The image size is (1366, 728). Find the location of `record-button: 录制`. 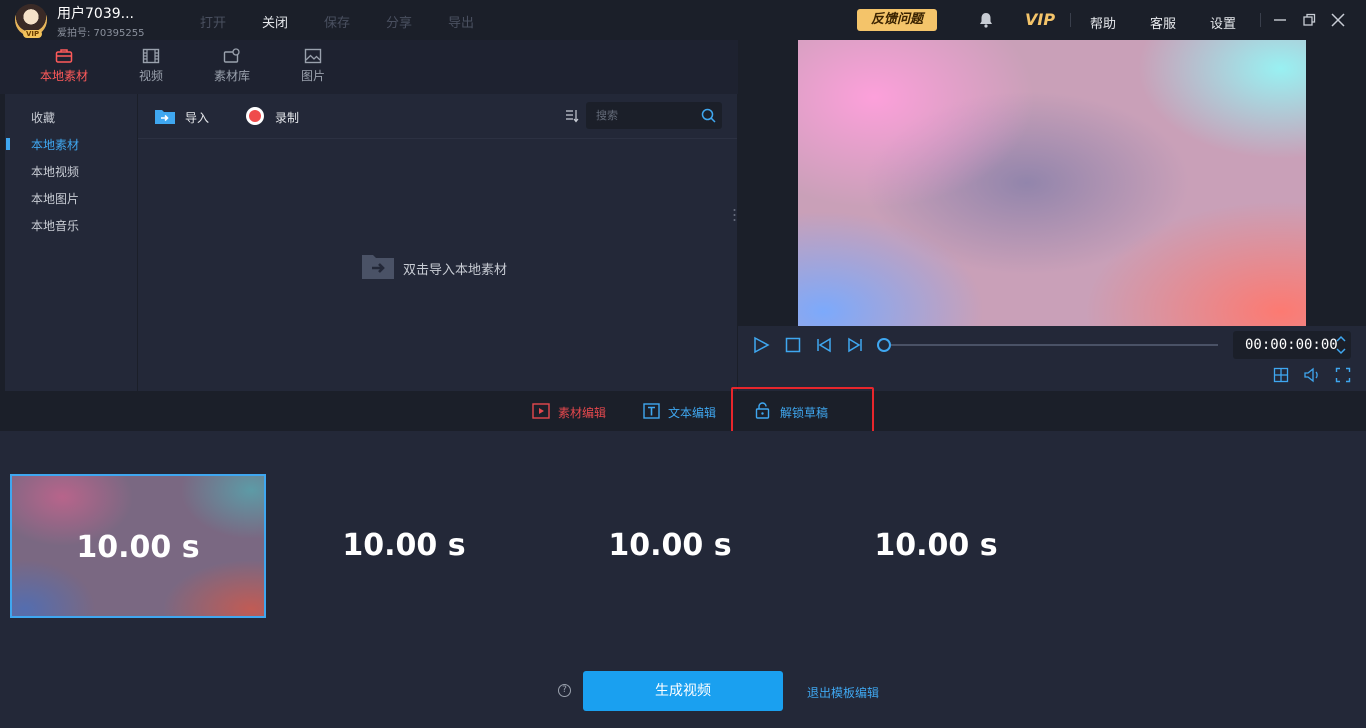

record-button: 录制 is located at coordinates (287, 117).